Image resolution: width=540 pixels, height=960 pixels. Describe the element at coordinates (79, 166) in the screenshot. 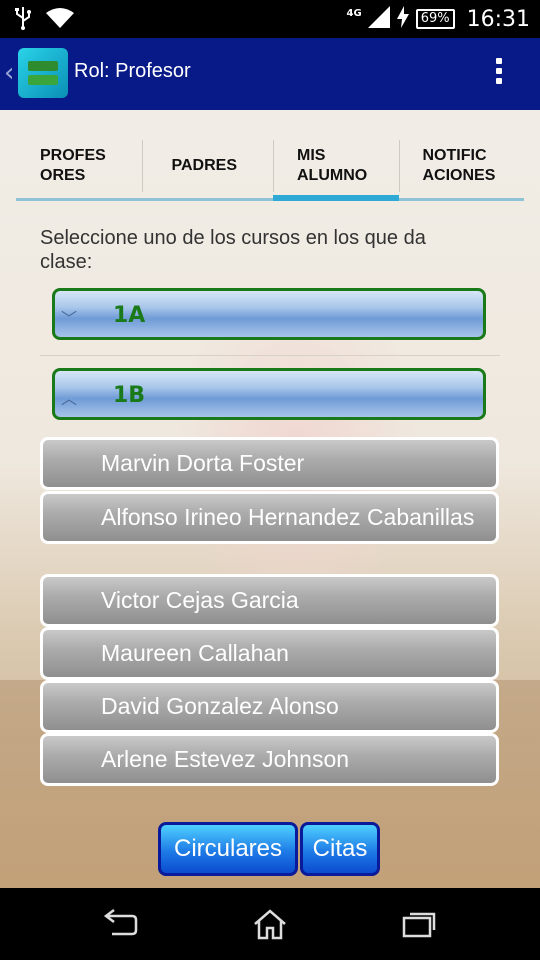

I see `tab-profesores: PROFES ORES` at that location.